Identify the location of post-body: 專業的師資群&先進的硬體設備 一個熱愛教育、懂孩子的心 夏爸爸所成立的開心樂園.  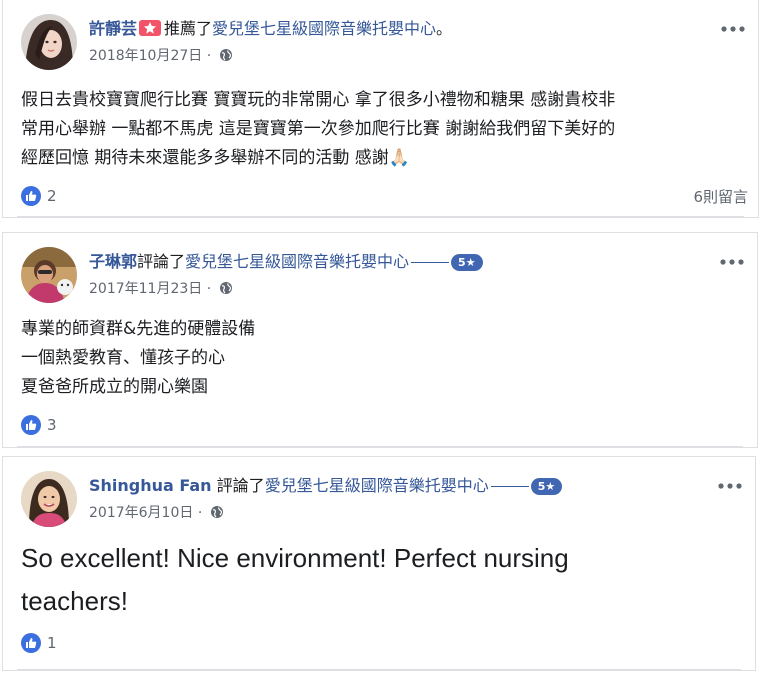
(381, 358).